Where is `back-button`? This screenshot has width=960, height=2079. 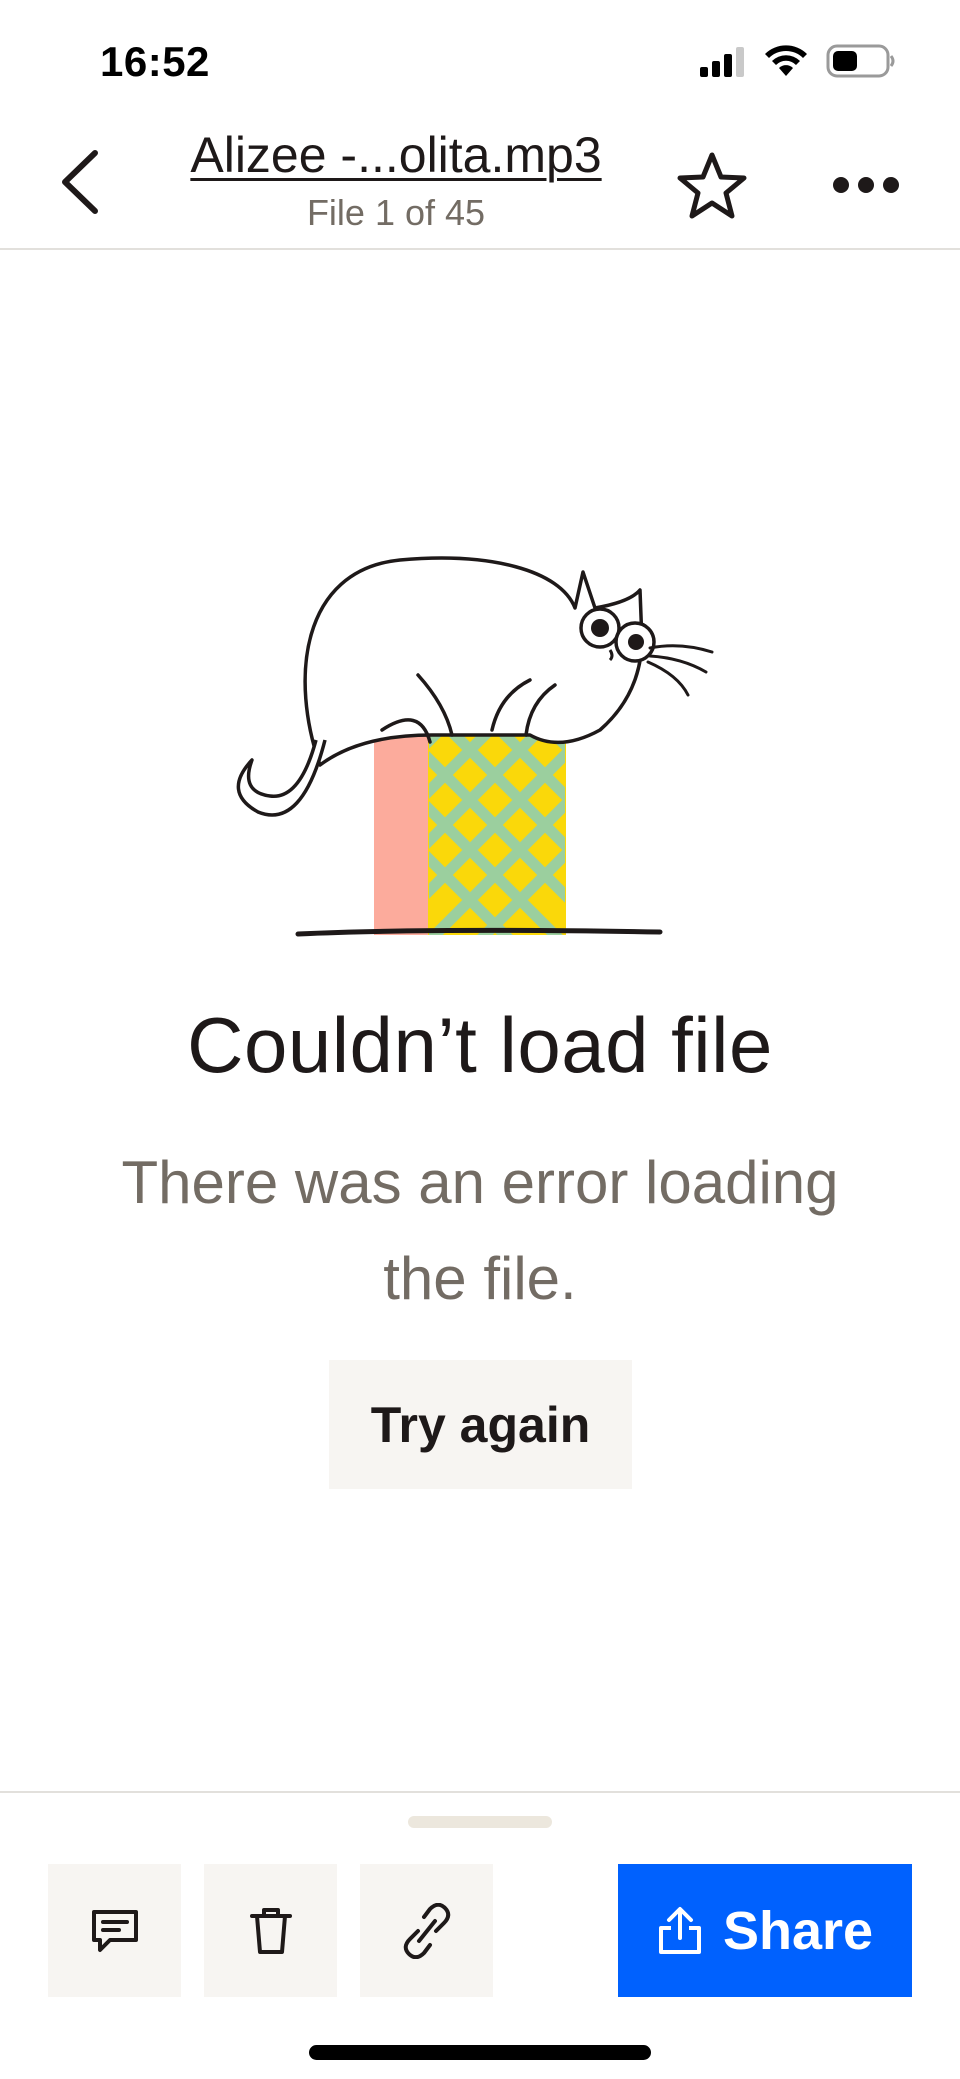
back-button is located at coordinates (79, 182).